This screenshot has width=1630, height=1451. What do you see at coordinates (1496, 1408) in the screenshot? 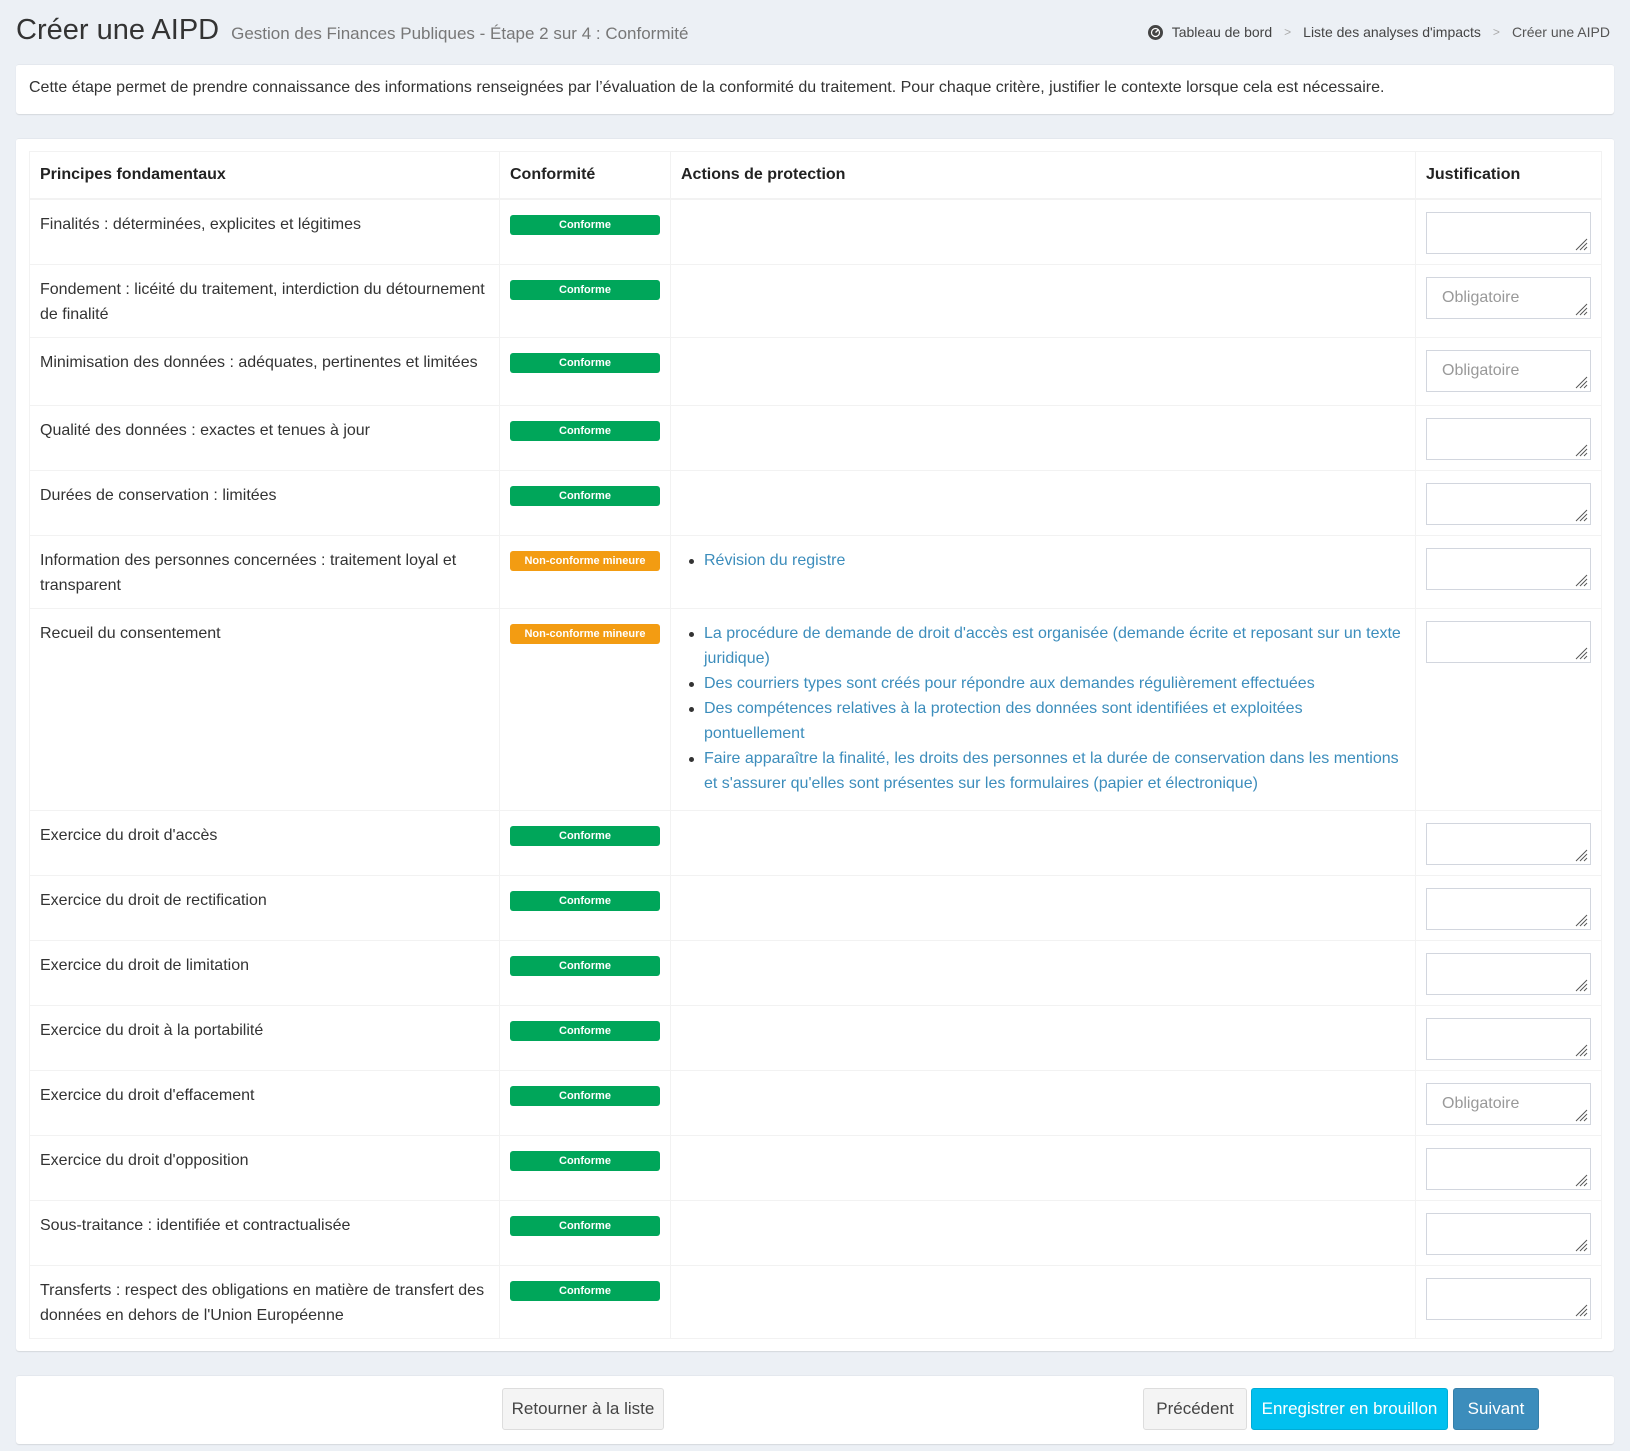
I see `next-button: Suivant` at bounding box center [1496, 1408].